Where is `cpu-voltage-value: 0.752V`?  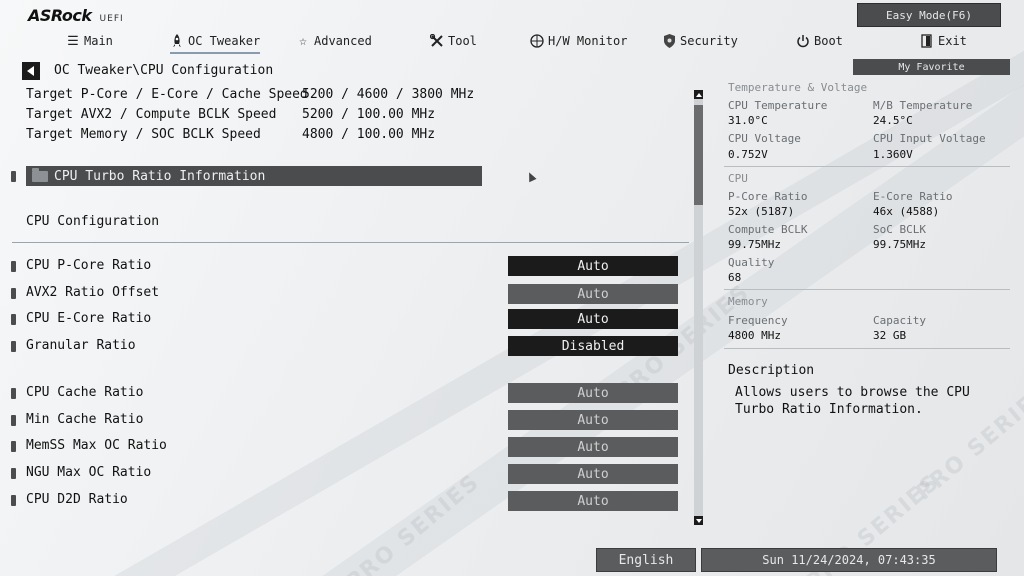 cpu-voltage-value: 0.752V is located at coordinates (748, 154).